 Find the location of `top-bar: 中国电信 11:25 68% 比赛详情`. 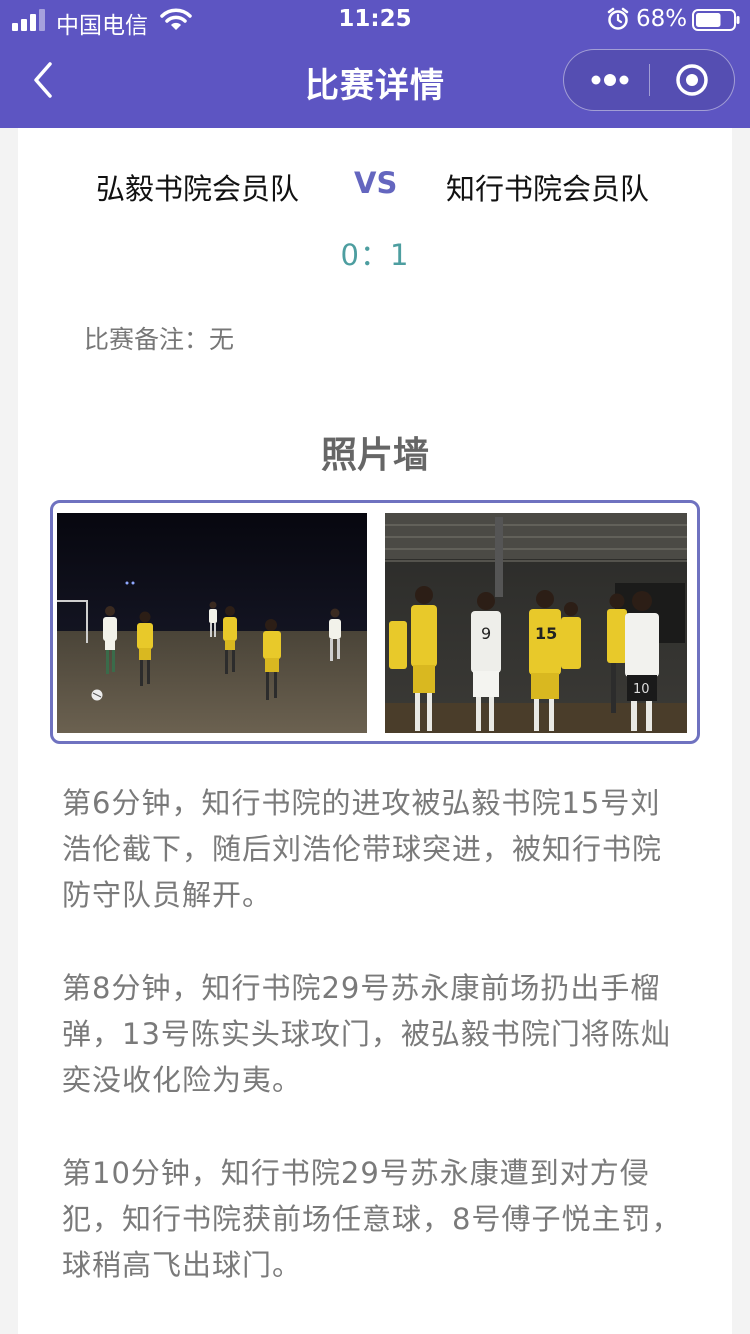

top-bar: 中国电信 11:25 68% 比赛详情 is located at coordinates (375, 64).